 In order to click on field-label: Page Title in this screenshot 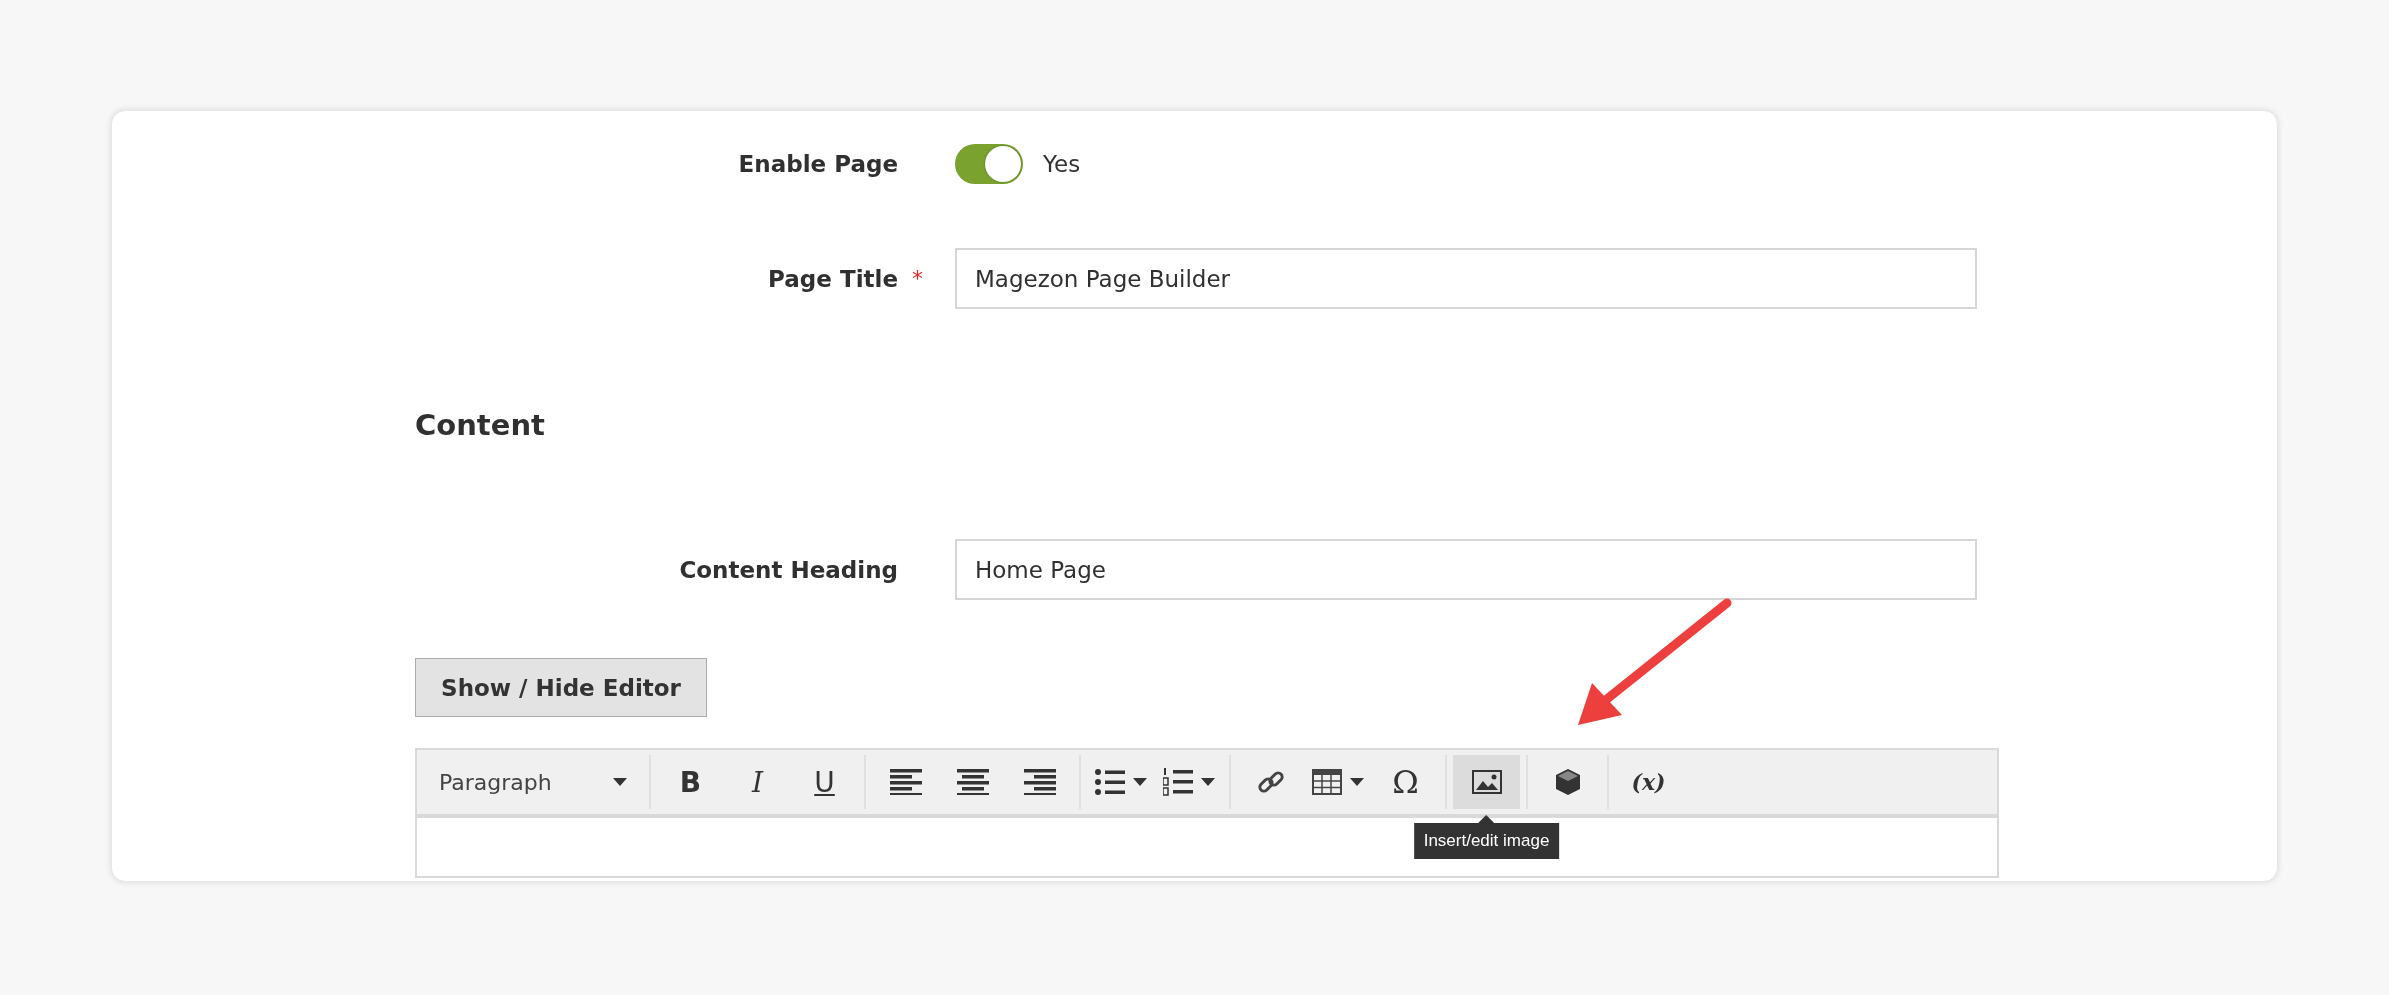, I will do `click(833, 278)`.